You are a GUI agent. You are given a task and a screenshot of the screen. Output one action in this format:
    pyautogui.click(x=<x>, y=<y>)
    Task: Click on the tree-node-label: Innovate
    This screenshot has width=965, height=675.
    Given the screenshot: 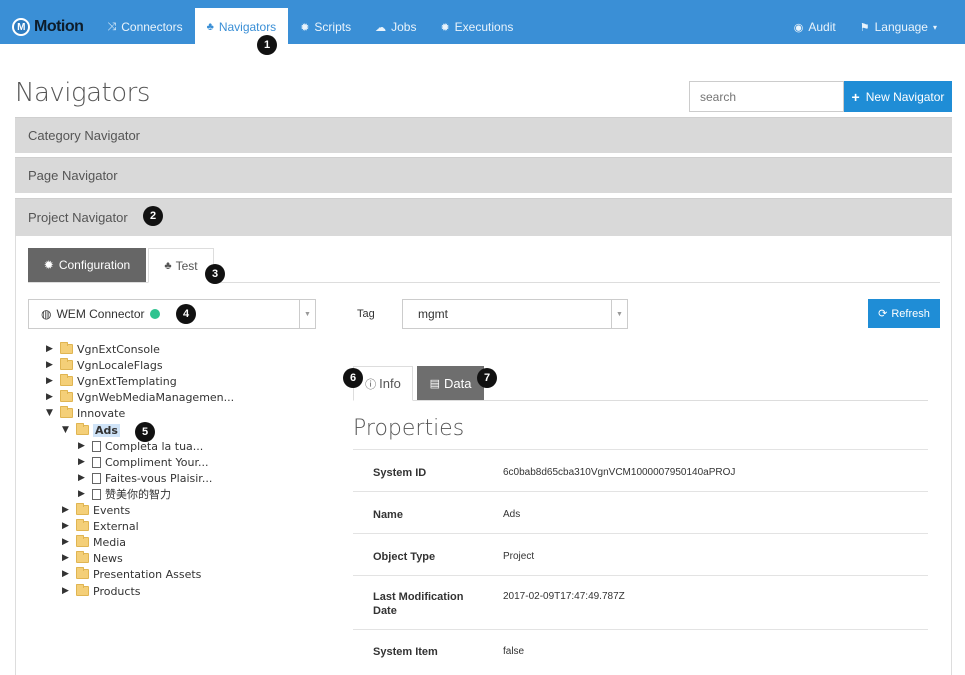 What is the action you would take?
    pyautogui.click(x=101, y=413)
    